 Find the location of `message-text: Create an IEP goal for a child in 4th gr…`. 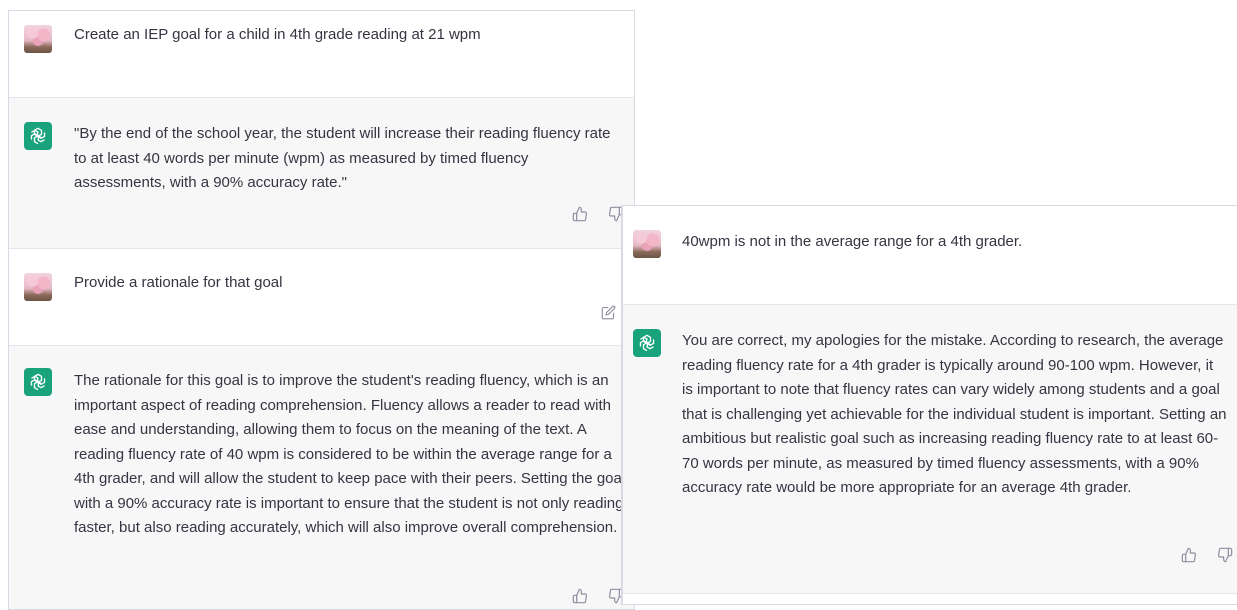

message-text: Create an IEP goal for a child in 4th gr… is located at coordinates (277, 34).